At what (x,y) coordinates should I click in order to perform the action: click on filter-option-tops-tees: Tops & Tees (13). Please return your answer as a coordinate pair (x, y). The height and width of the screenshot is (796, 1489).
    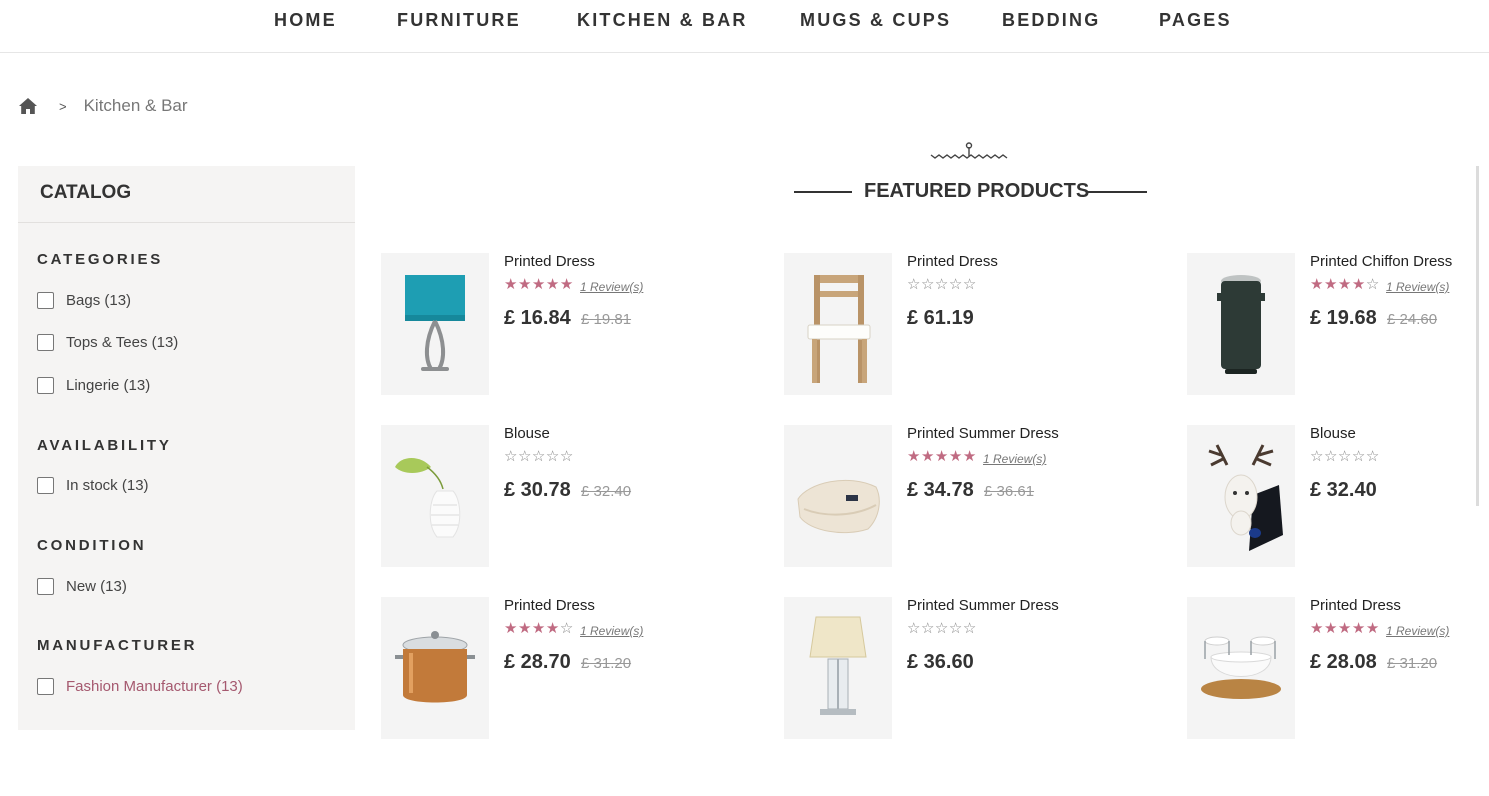
    Looking at the image, I should click on (107, 342).